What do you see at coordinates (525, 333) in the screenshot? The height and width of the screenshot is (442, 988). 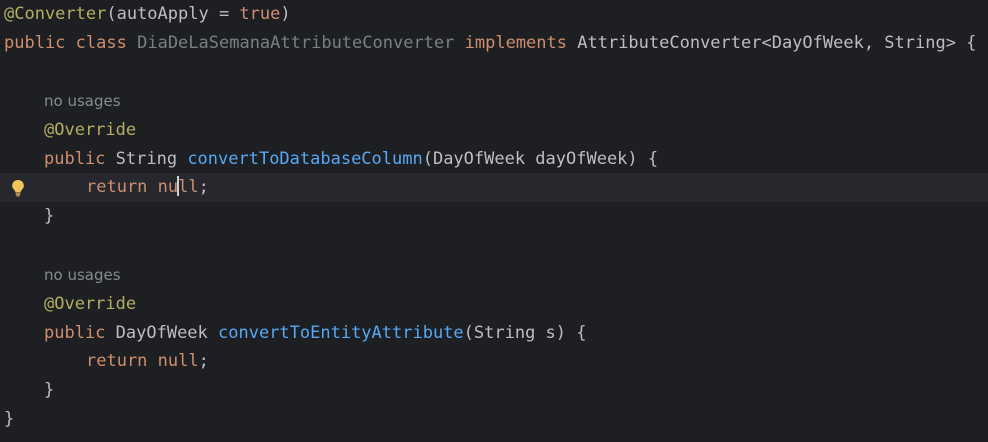 I see `method-params: (String s) {` at bounding box center [525, 333].